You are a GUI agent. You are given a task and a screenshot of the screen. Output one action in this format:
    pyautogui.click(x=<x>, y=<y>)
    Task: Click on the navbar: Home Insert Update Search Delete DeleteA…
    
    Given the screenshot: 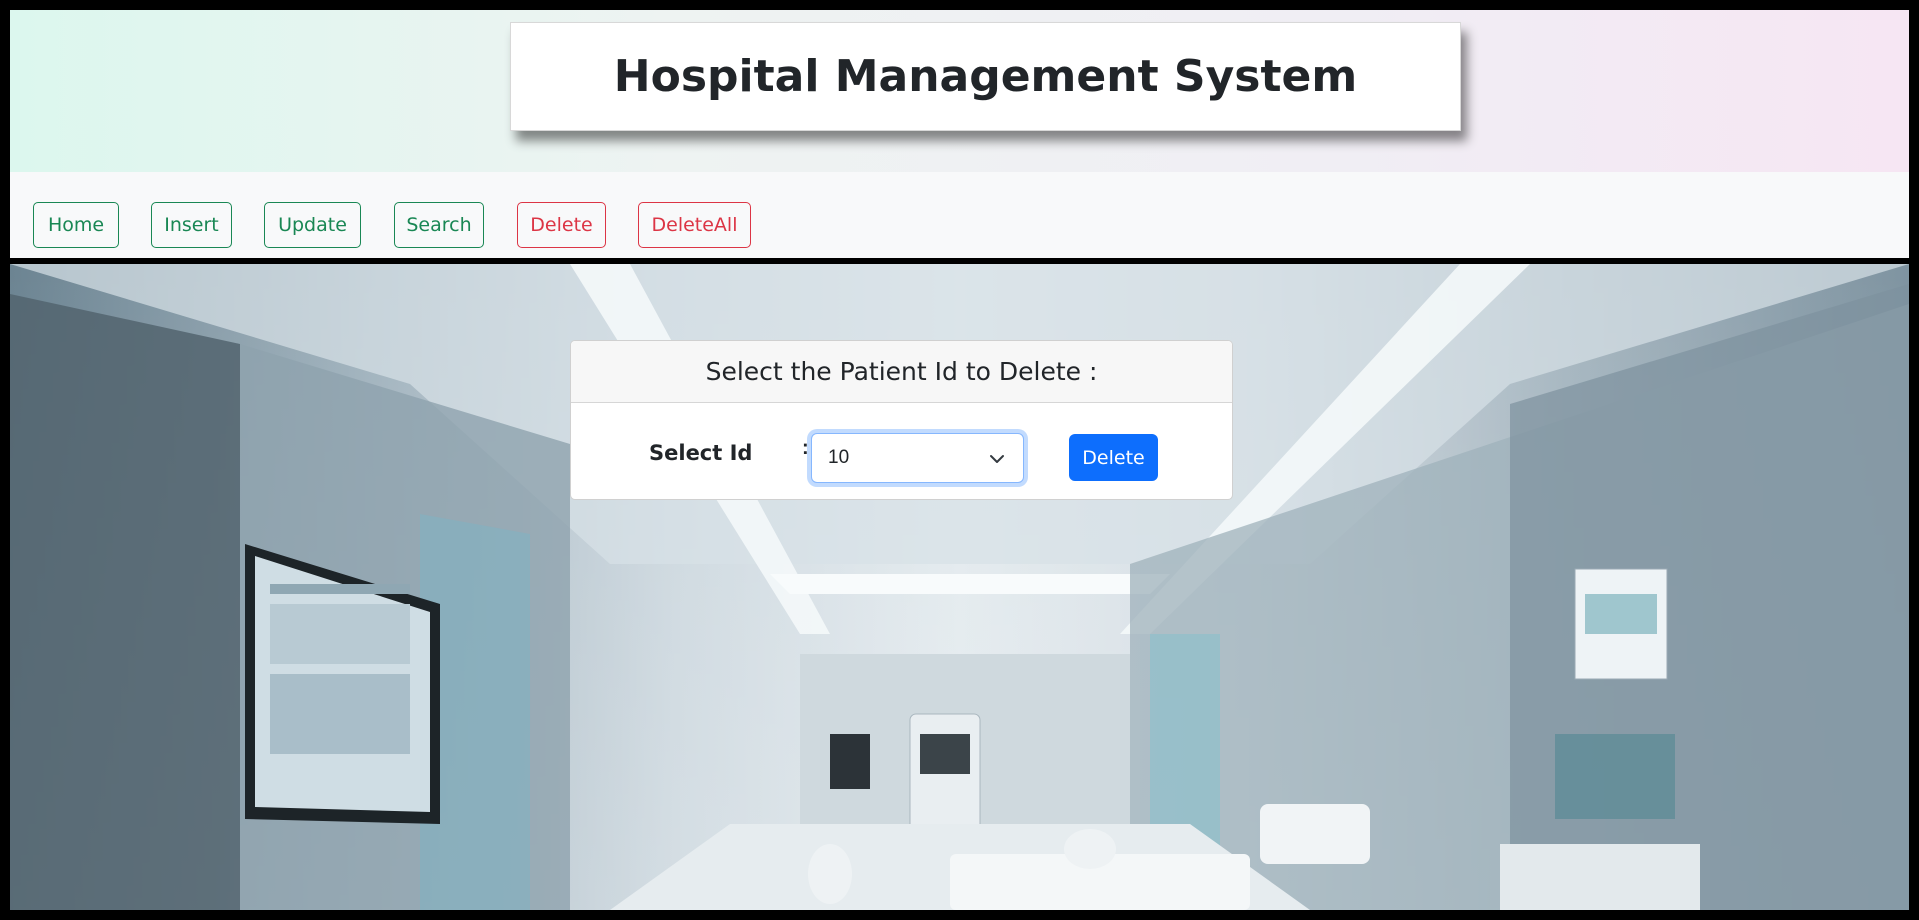 What is the action you would take?
    pyautogui.click(x=959, y=215)
    